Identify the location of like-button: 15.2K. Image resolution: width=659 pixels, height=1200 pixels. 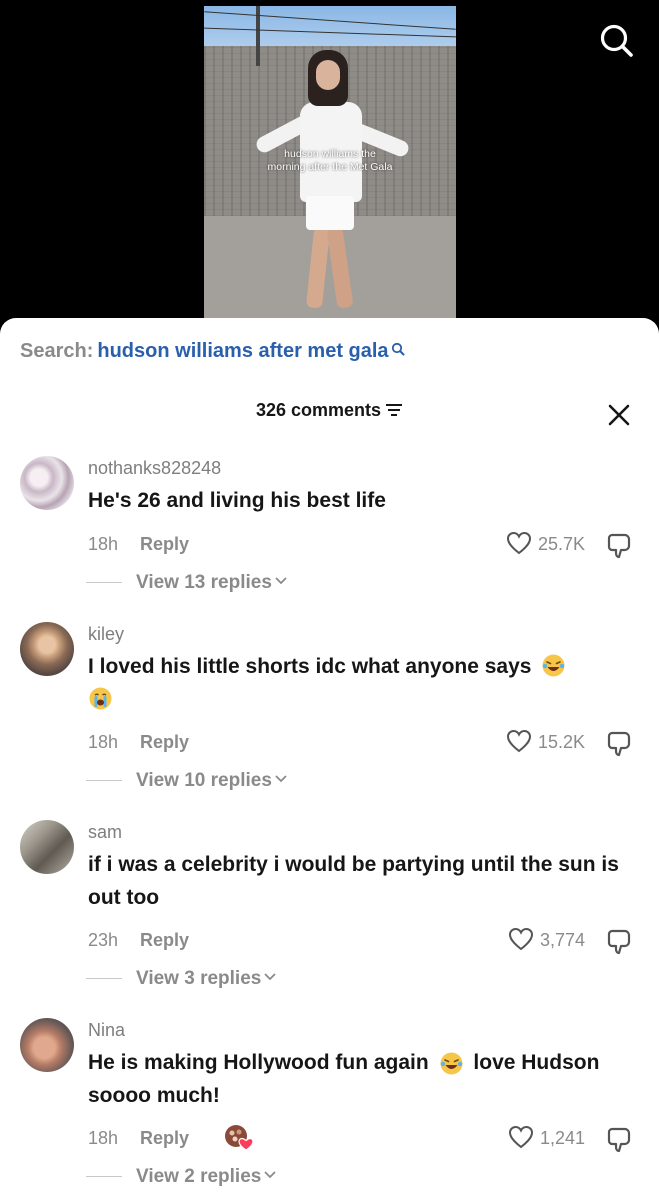
(545, 741).